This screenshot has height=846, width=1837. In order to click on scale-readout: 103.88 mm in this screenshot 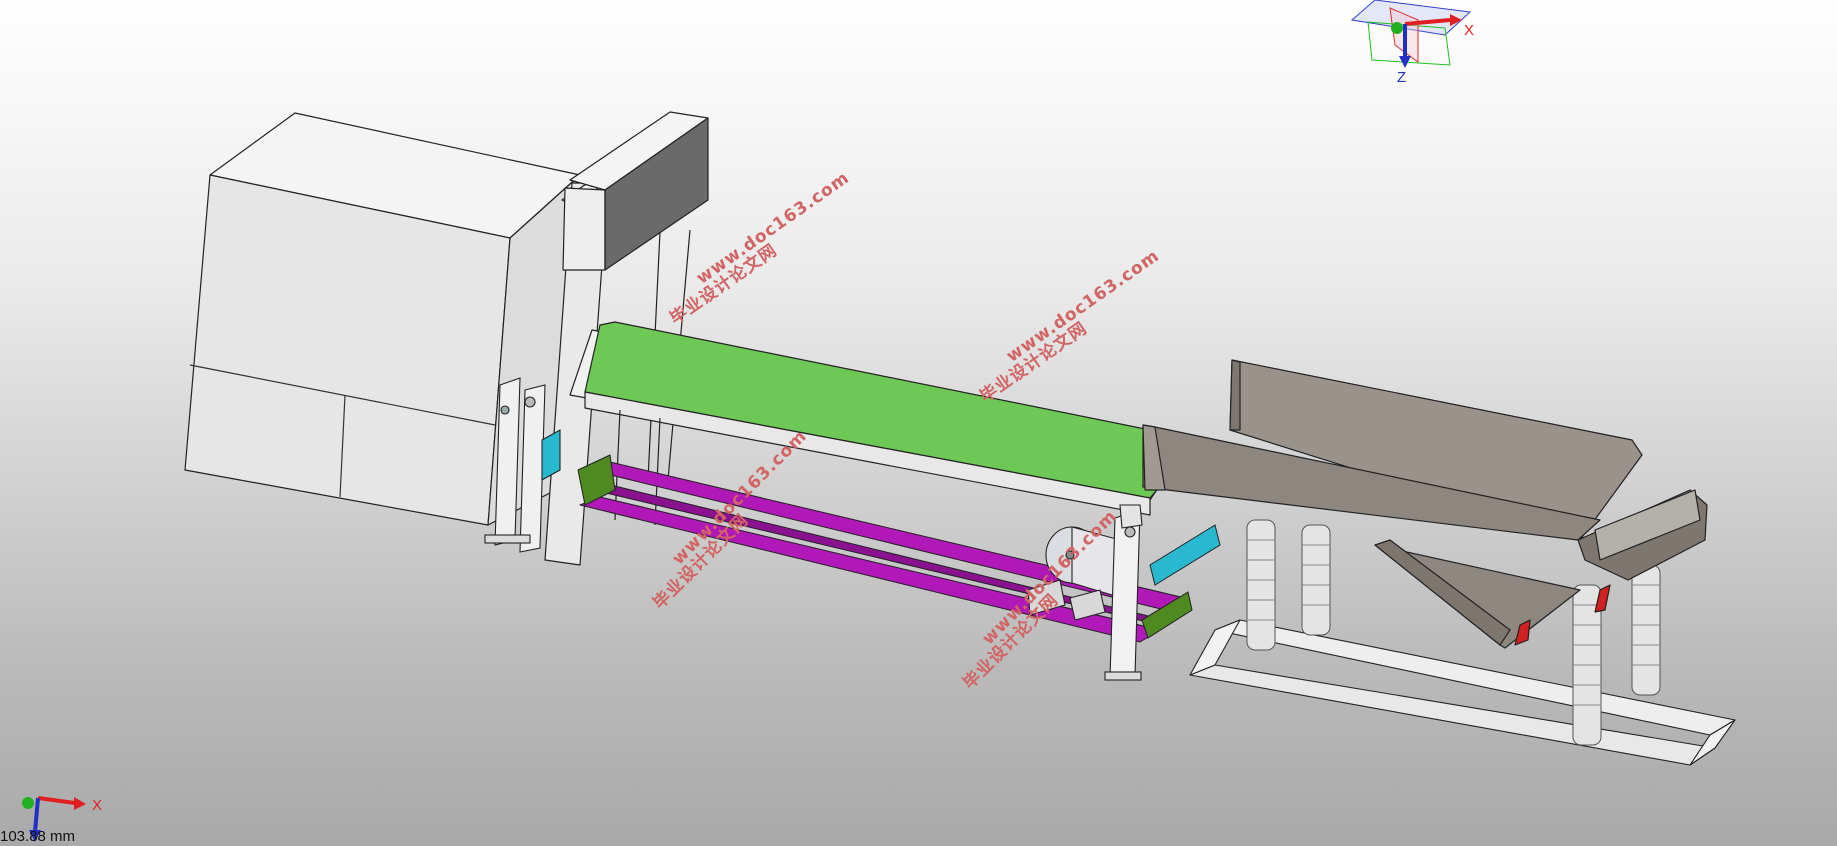, I will do `click(38, 836)`.